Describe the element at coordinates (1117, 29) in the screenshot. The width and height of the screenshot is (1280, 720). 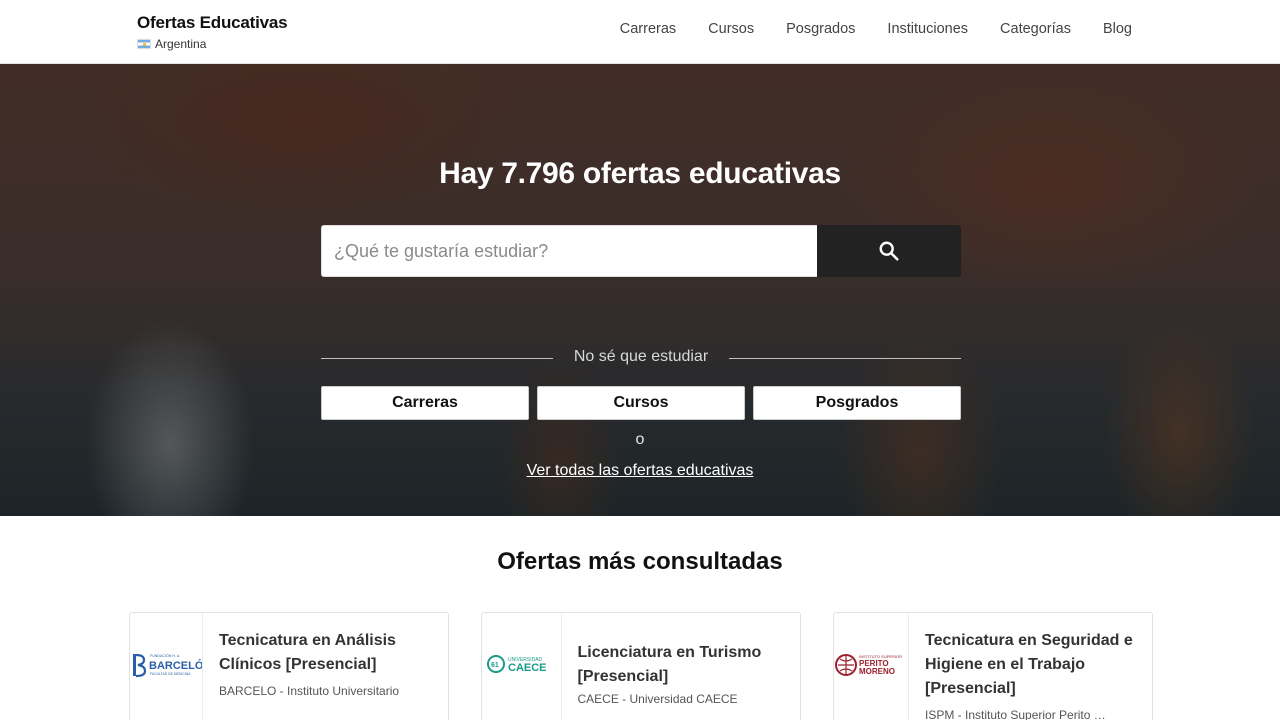
I see `nav-blog: Blog` at that location.